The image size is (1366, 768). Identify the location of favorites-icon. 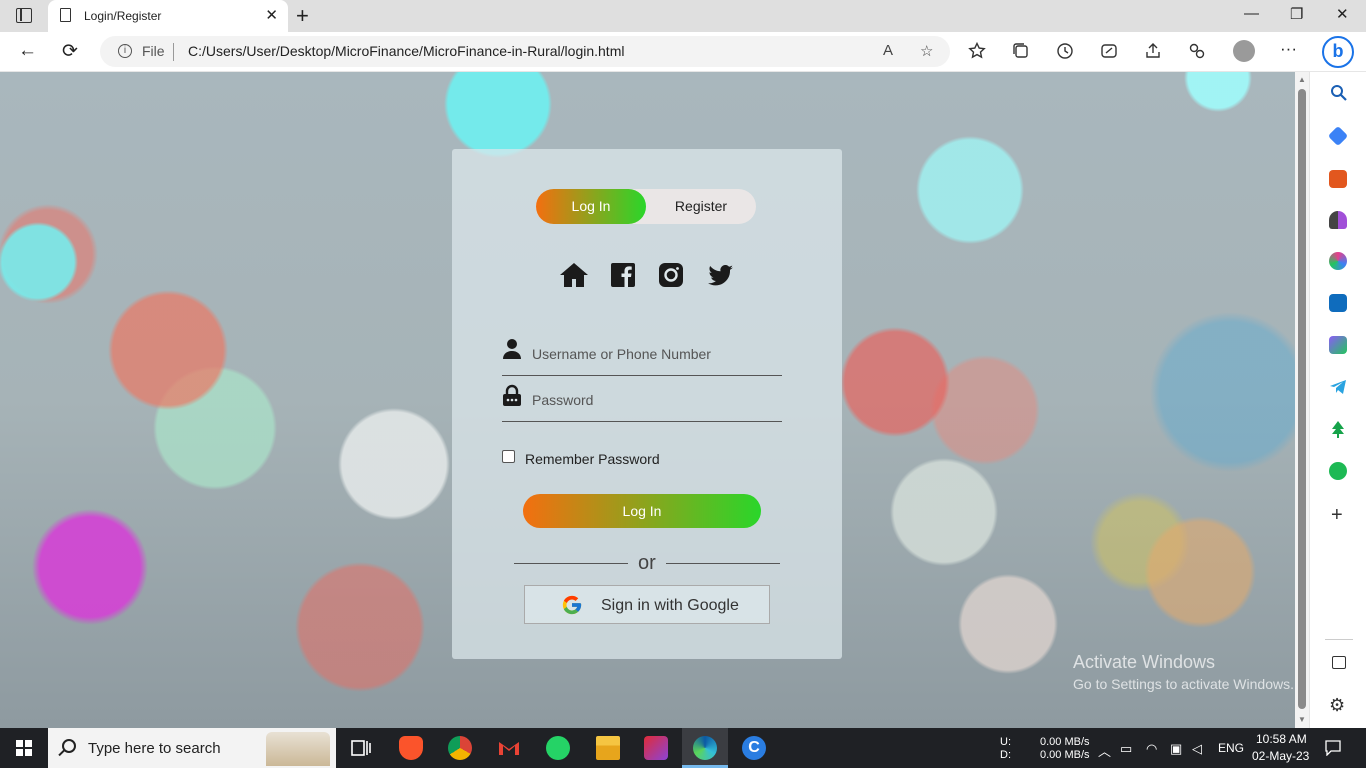
(977, 51).